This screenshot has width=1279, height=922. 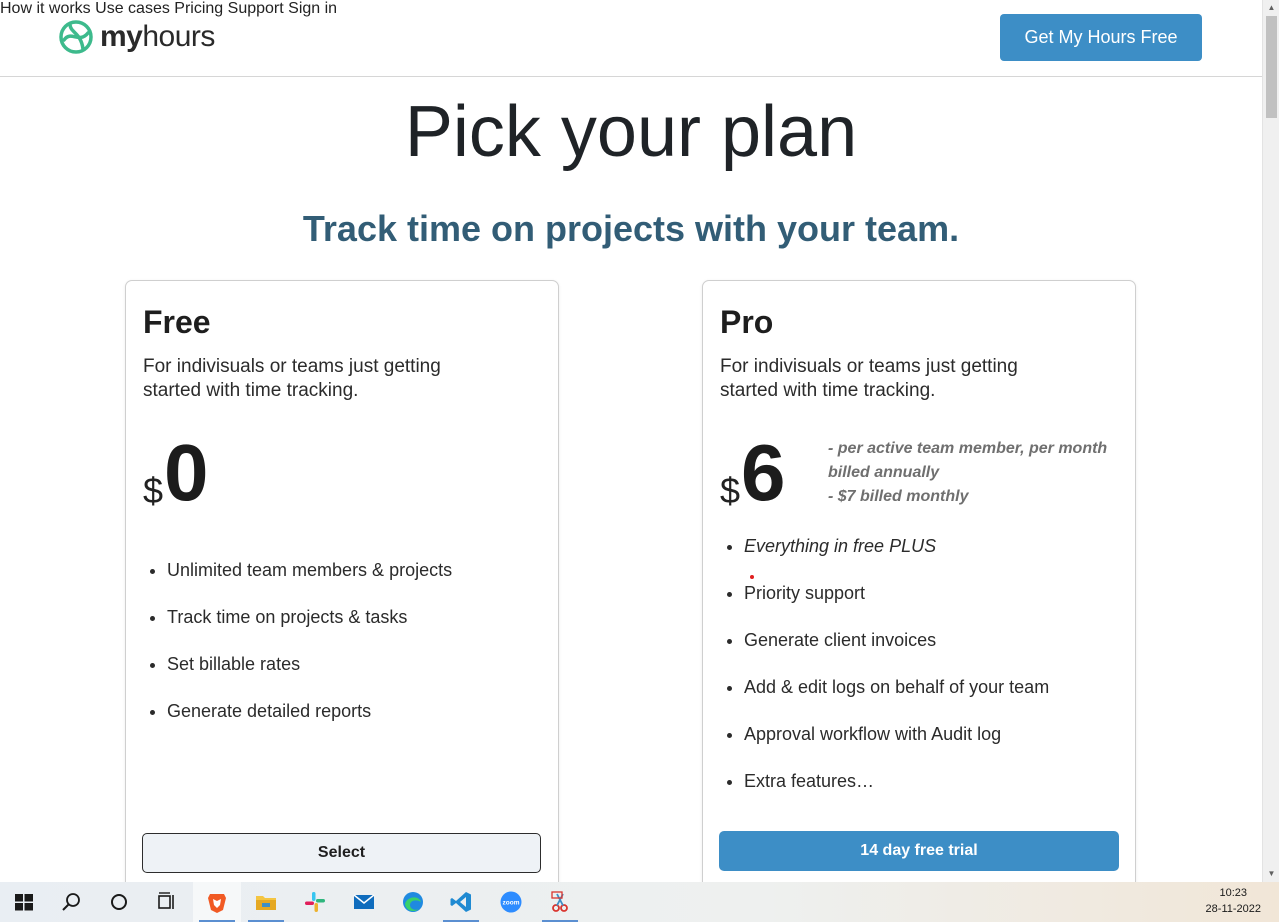 I want to click on feature-item: Priority support, so click(x=896, y=605).